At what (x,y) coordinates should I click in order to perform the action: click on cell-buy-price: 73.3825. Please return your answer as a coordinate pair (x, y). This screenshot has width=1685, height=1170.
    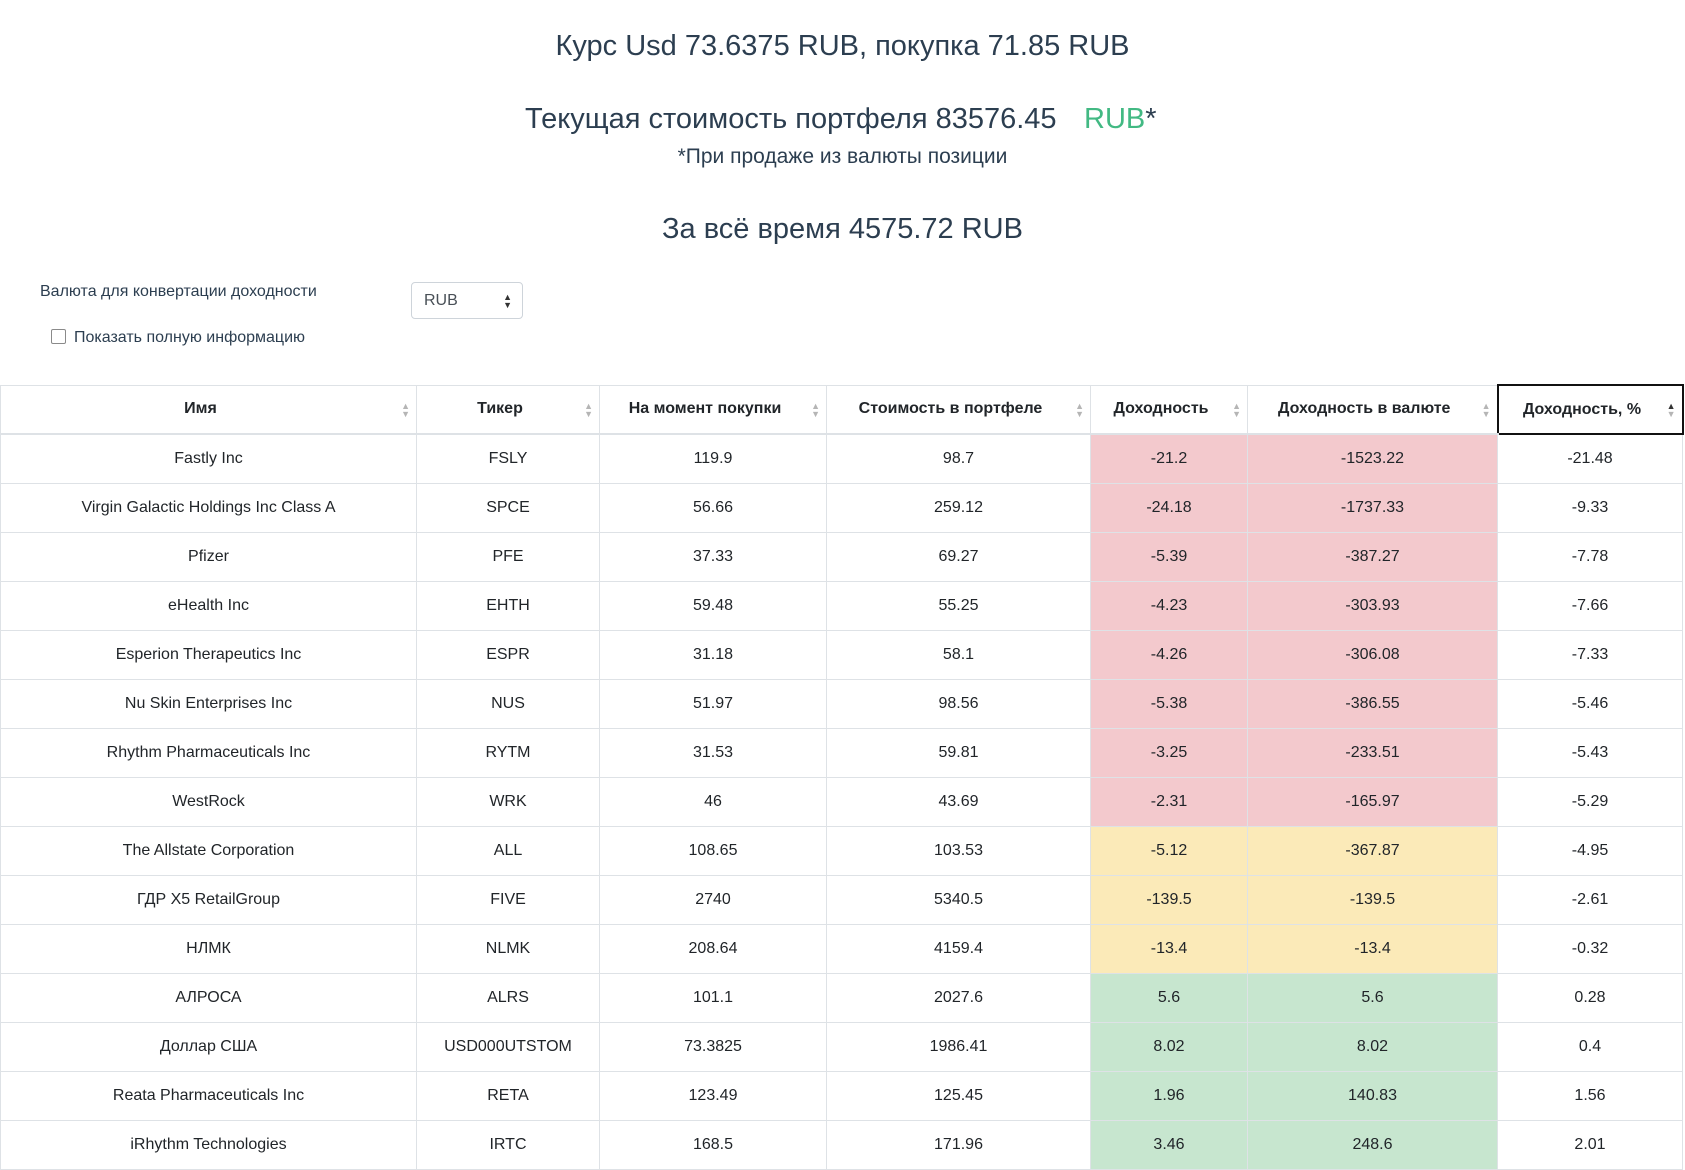
    Looking at the image, I should click on (713, 1046).